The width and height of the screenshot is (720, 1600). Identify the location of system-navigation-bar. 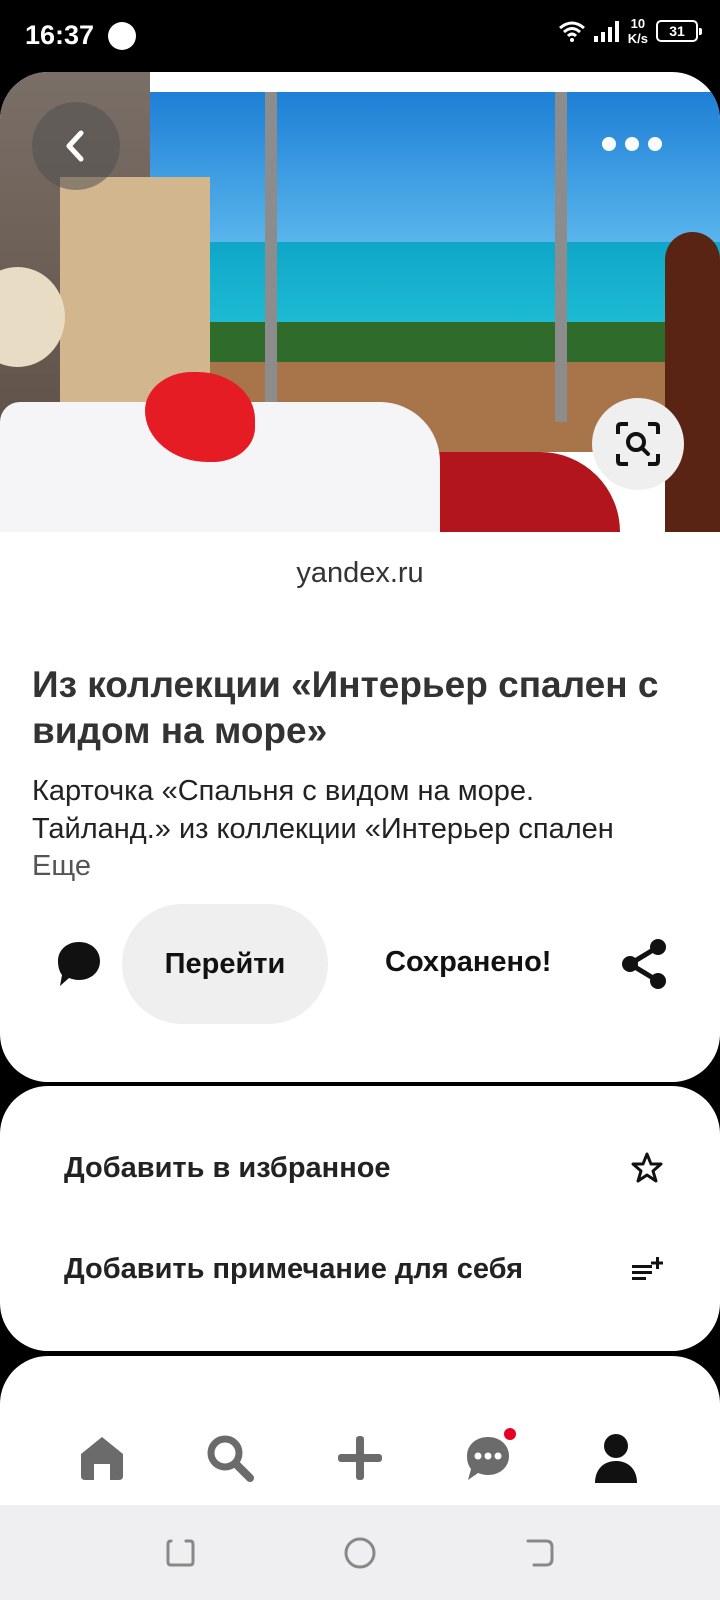
(360, 1552).